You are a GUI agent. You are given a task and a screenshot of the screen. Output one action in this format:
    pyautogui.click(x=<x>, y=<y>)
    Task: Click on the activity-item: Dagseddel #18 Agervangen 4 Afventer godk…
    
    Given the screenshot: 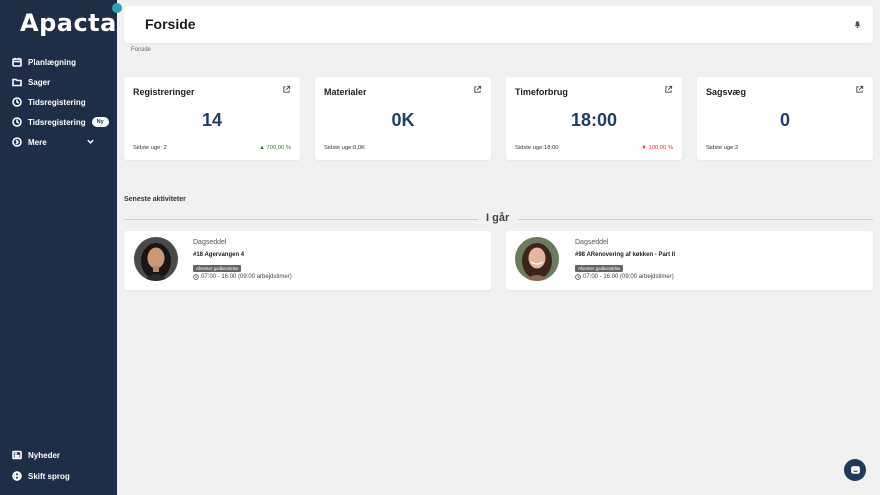 What is the action you would take?
    pyautogui.click(x=307, y=260)
    